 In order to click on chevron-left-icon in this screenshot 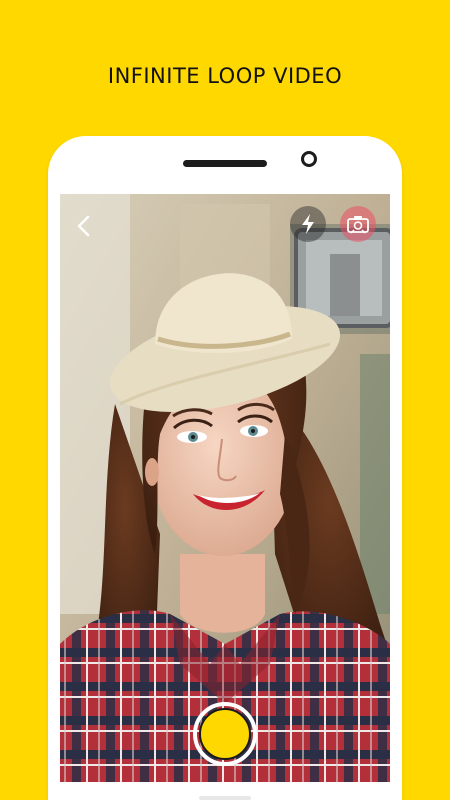, I will do `click(83, 226)`.